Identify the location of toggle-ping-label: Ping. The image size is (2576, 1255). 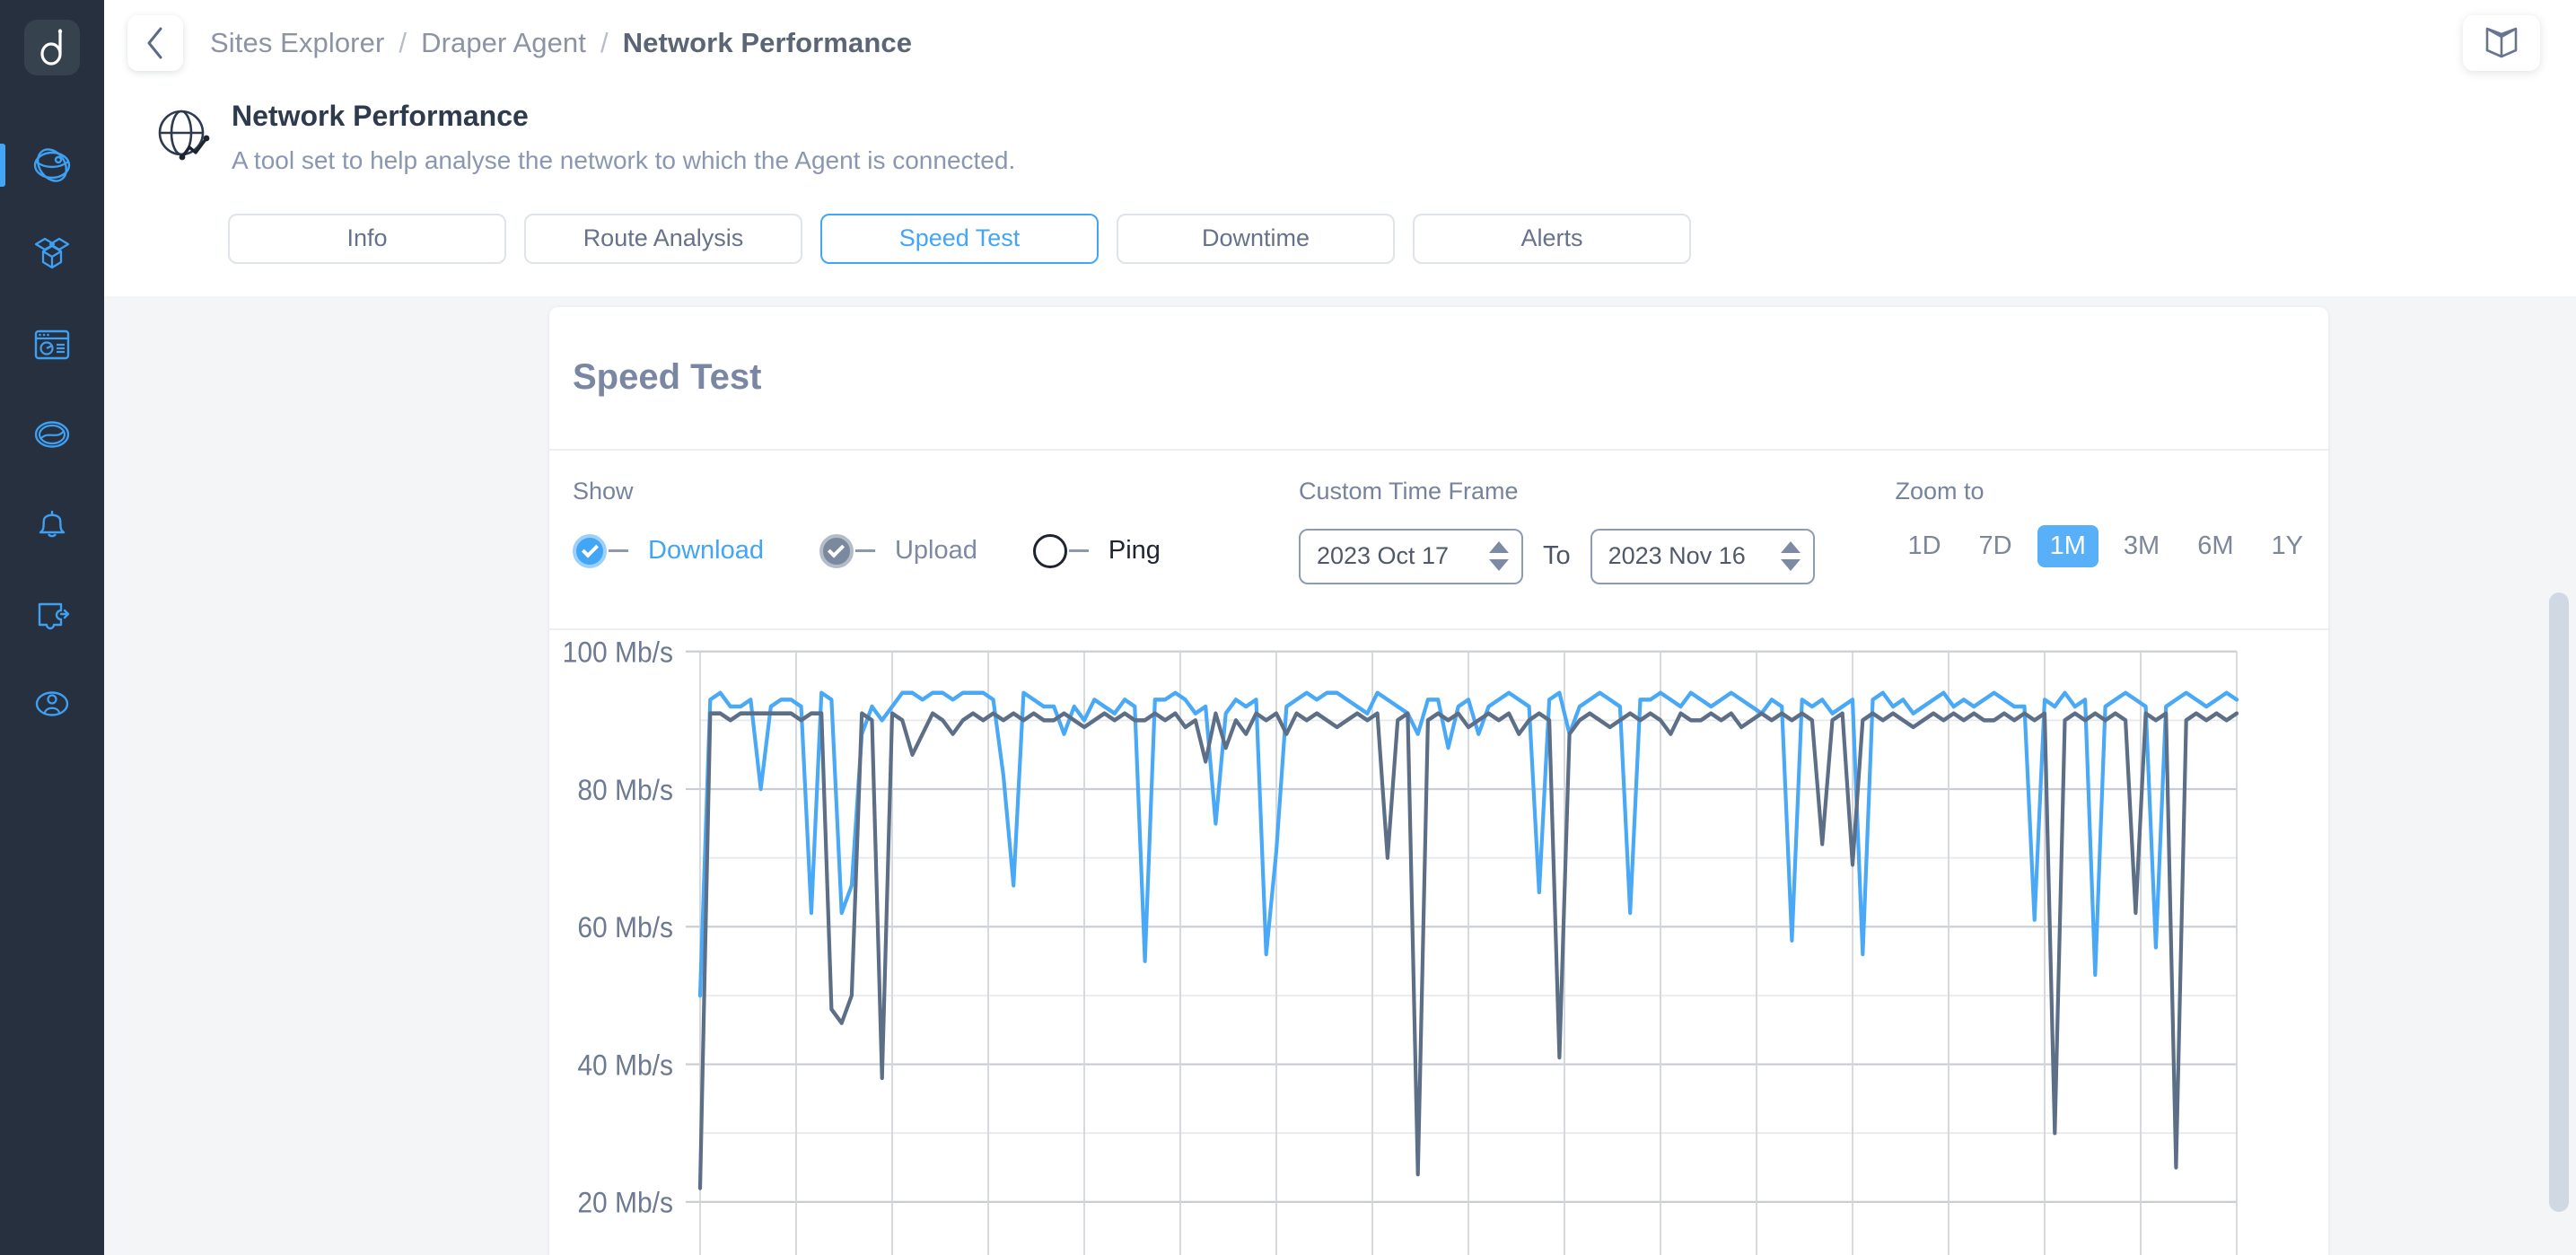
(1134, 551).